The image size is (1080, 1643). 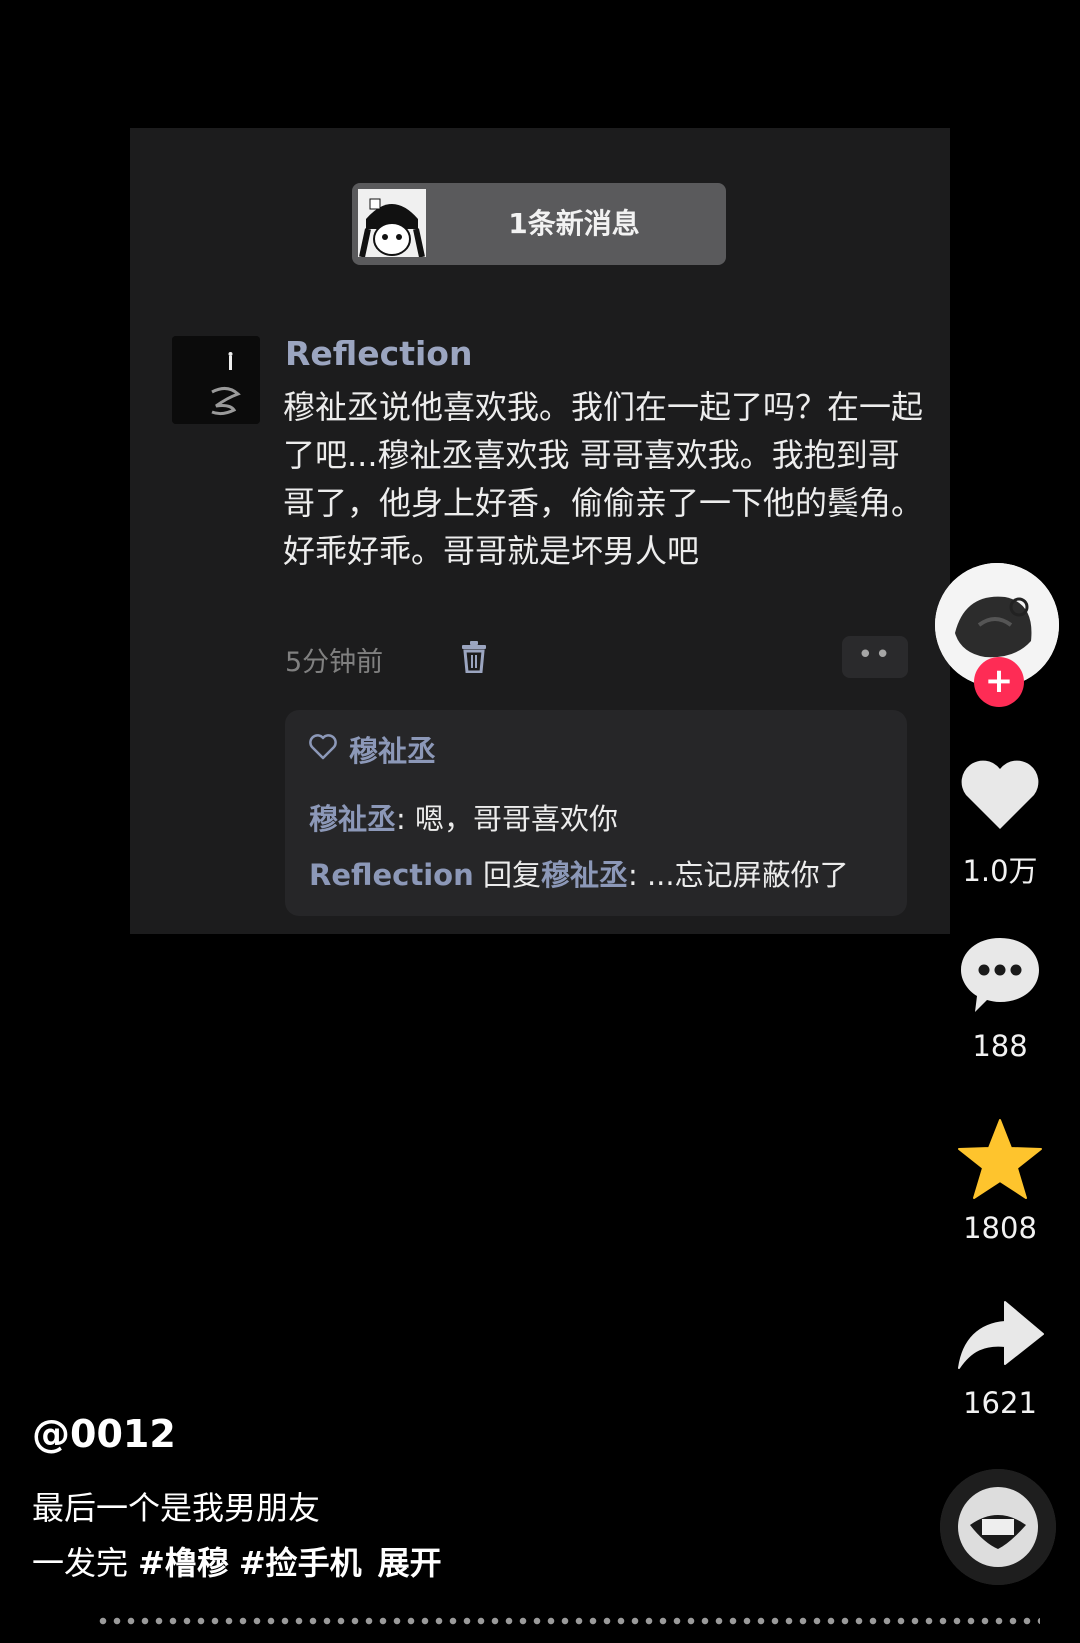 What do you see at coordinates (998, 1527) in the screenshot?
I see `music-disc` at bounding box center [998, 1527].